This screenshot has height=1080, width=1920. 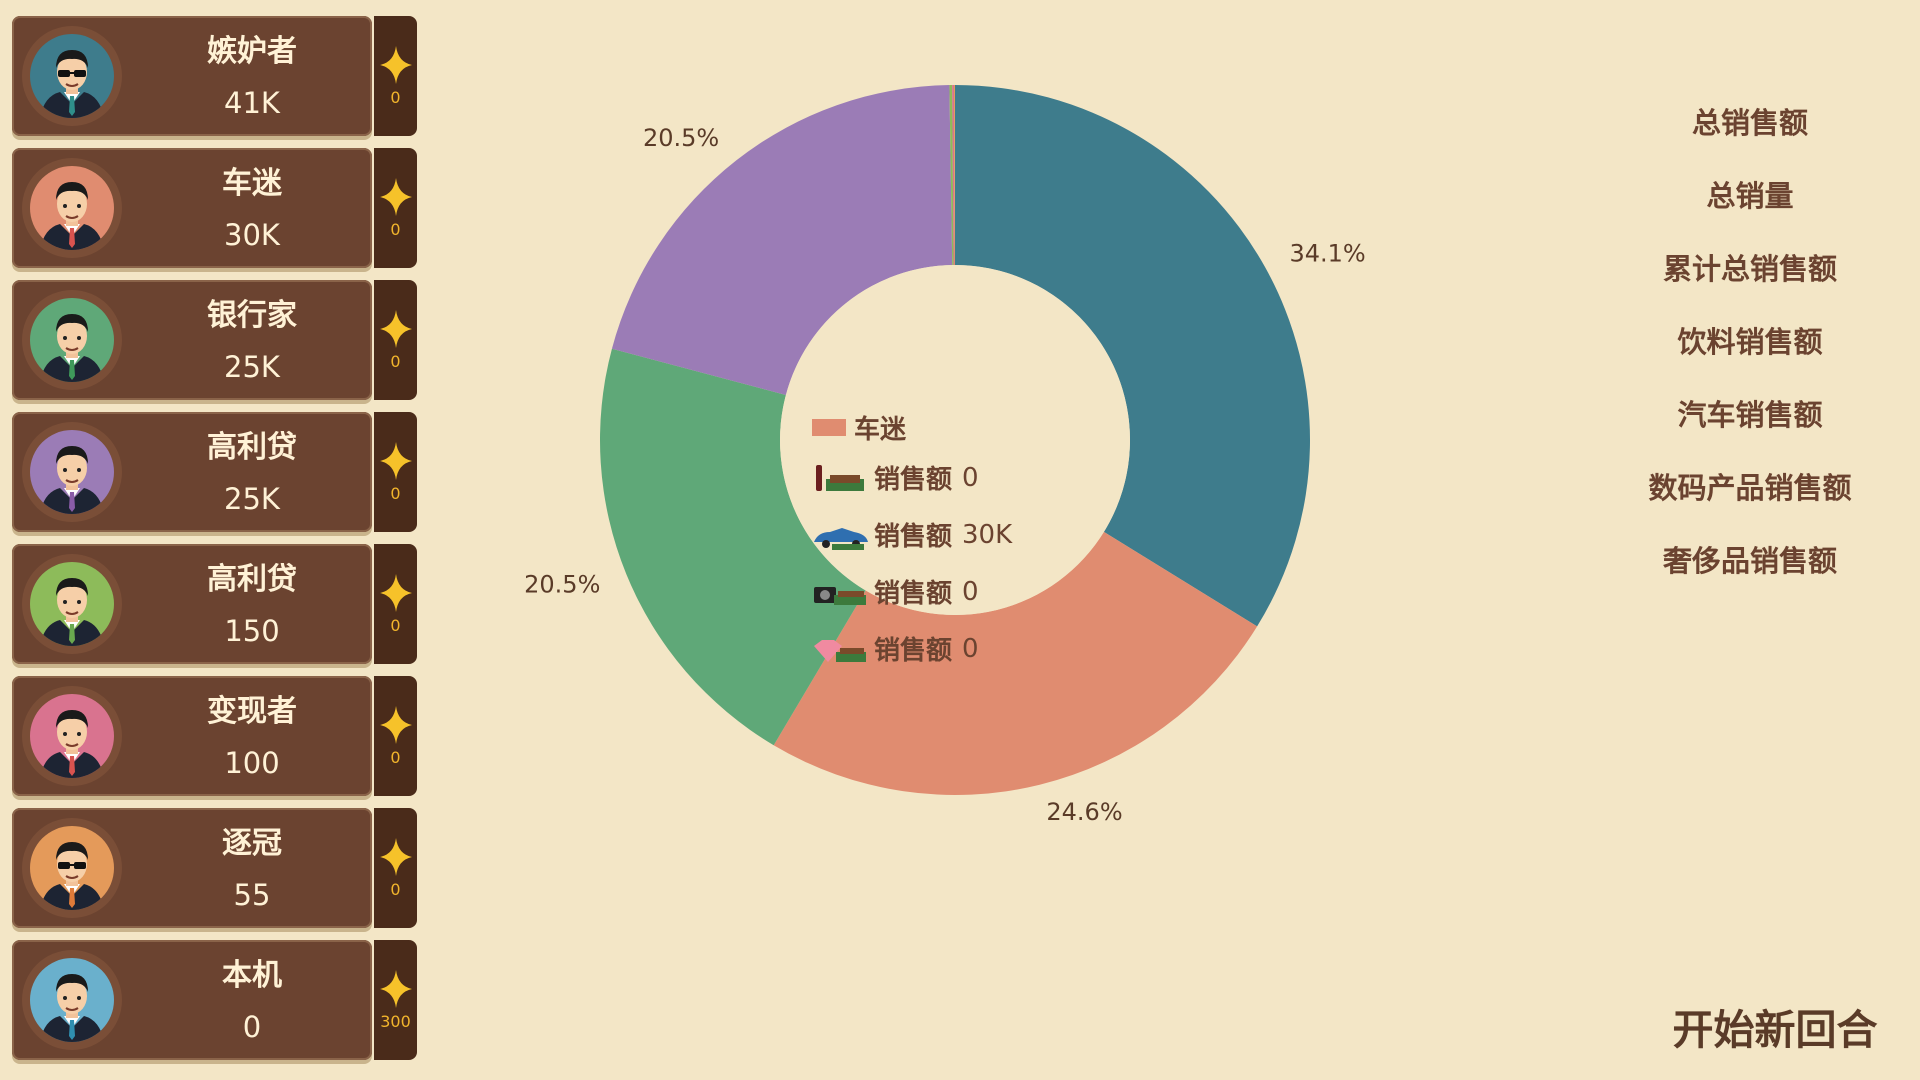 I want to click on menu-luxury-sales: 奢侈品销售额, so click(x=1750, y=574).